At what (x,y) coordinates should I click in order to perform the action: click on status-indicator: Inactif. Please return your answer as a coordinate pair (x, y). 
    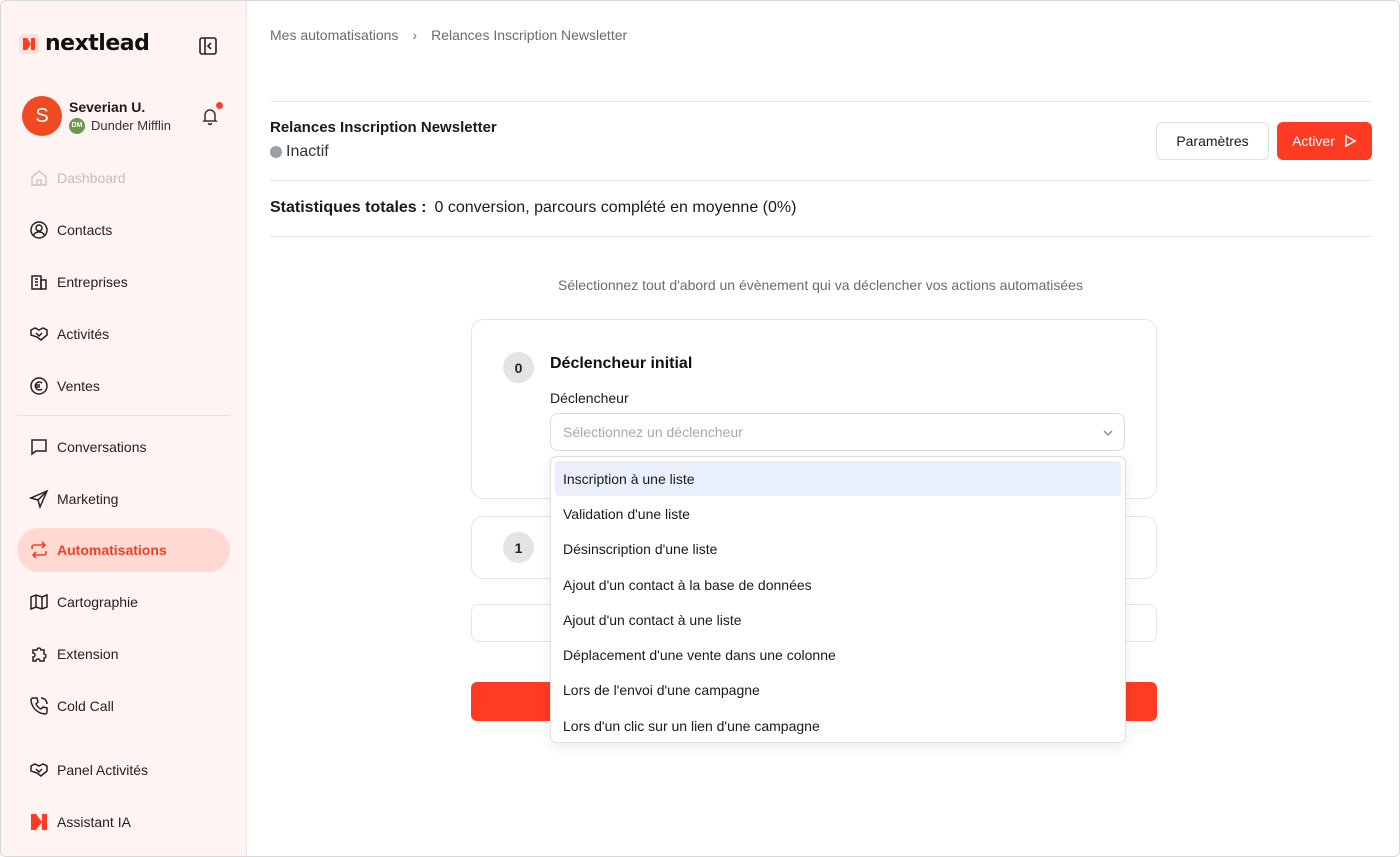
    Looking at the image, I should click on (299, 152).